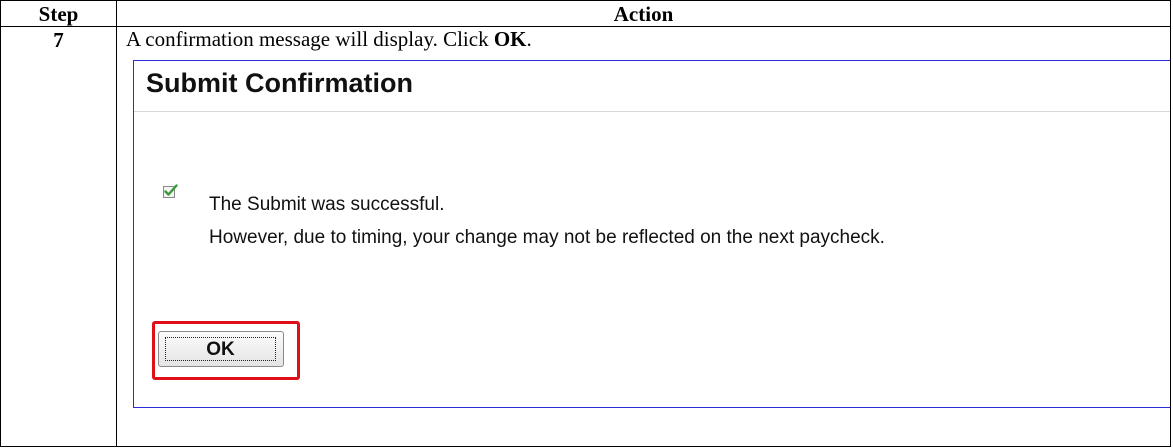 This screenshot has width=1173, height=448. I want to click on success-message: The Submit was successful., so click(327, 204).